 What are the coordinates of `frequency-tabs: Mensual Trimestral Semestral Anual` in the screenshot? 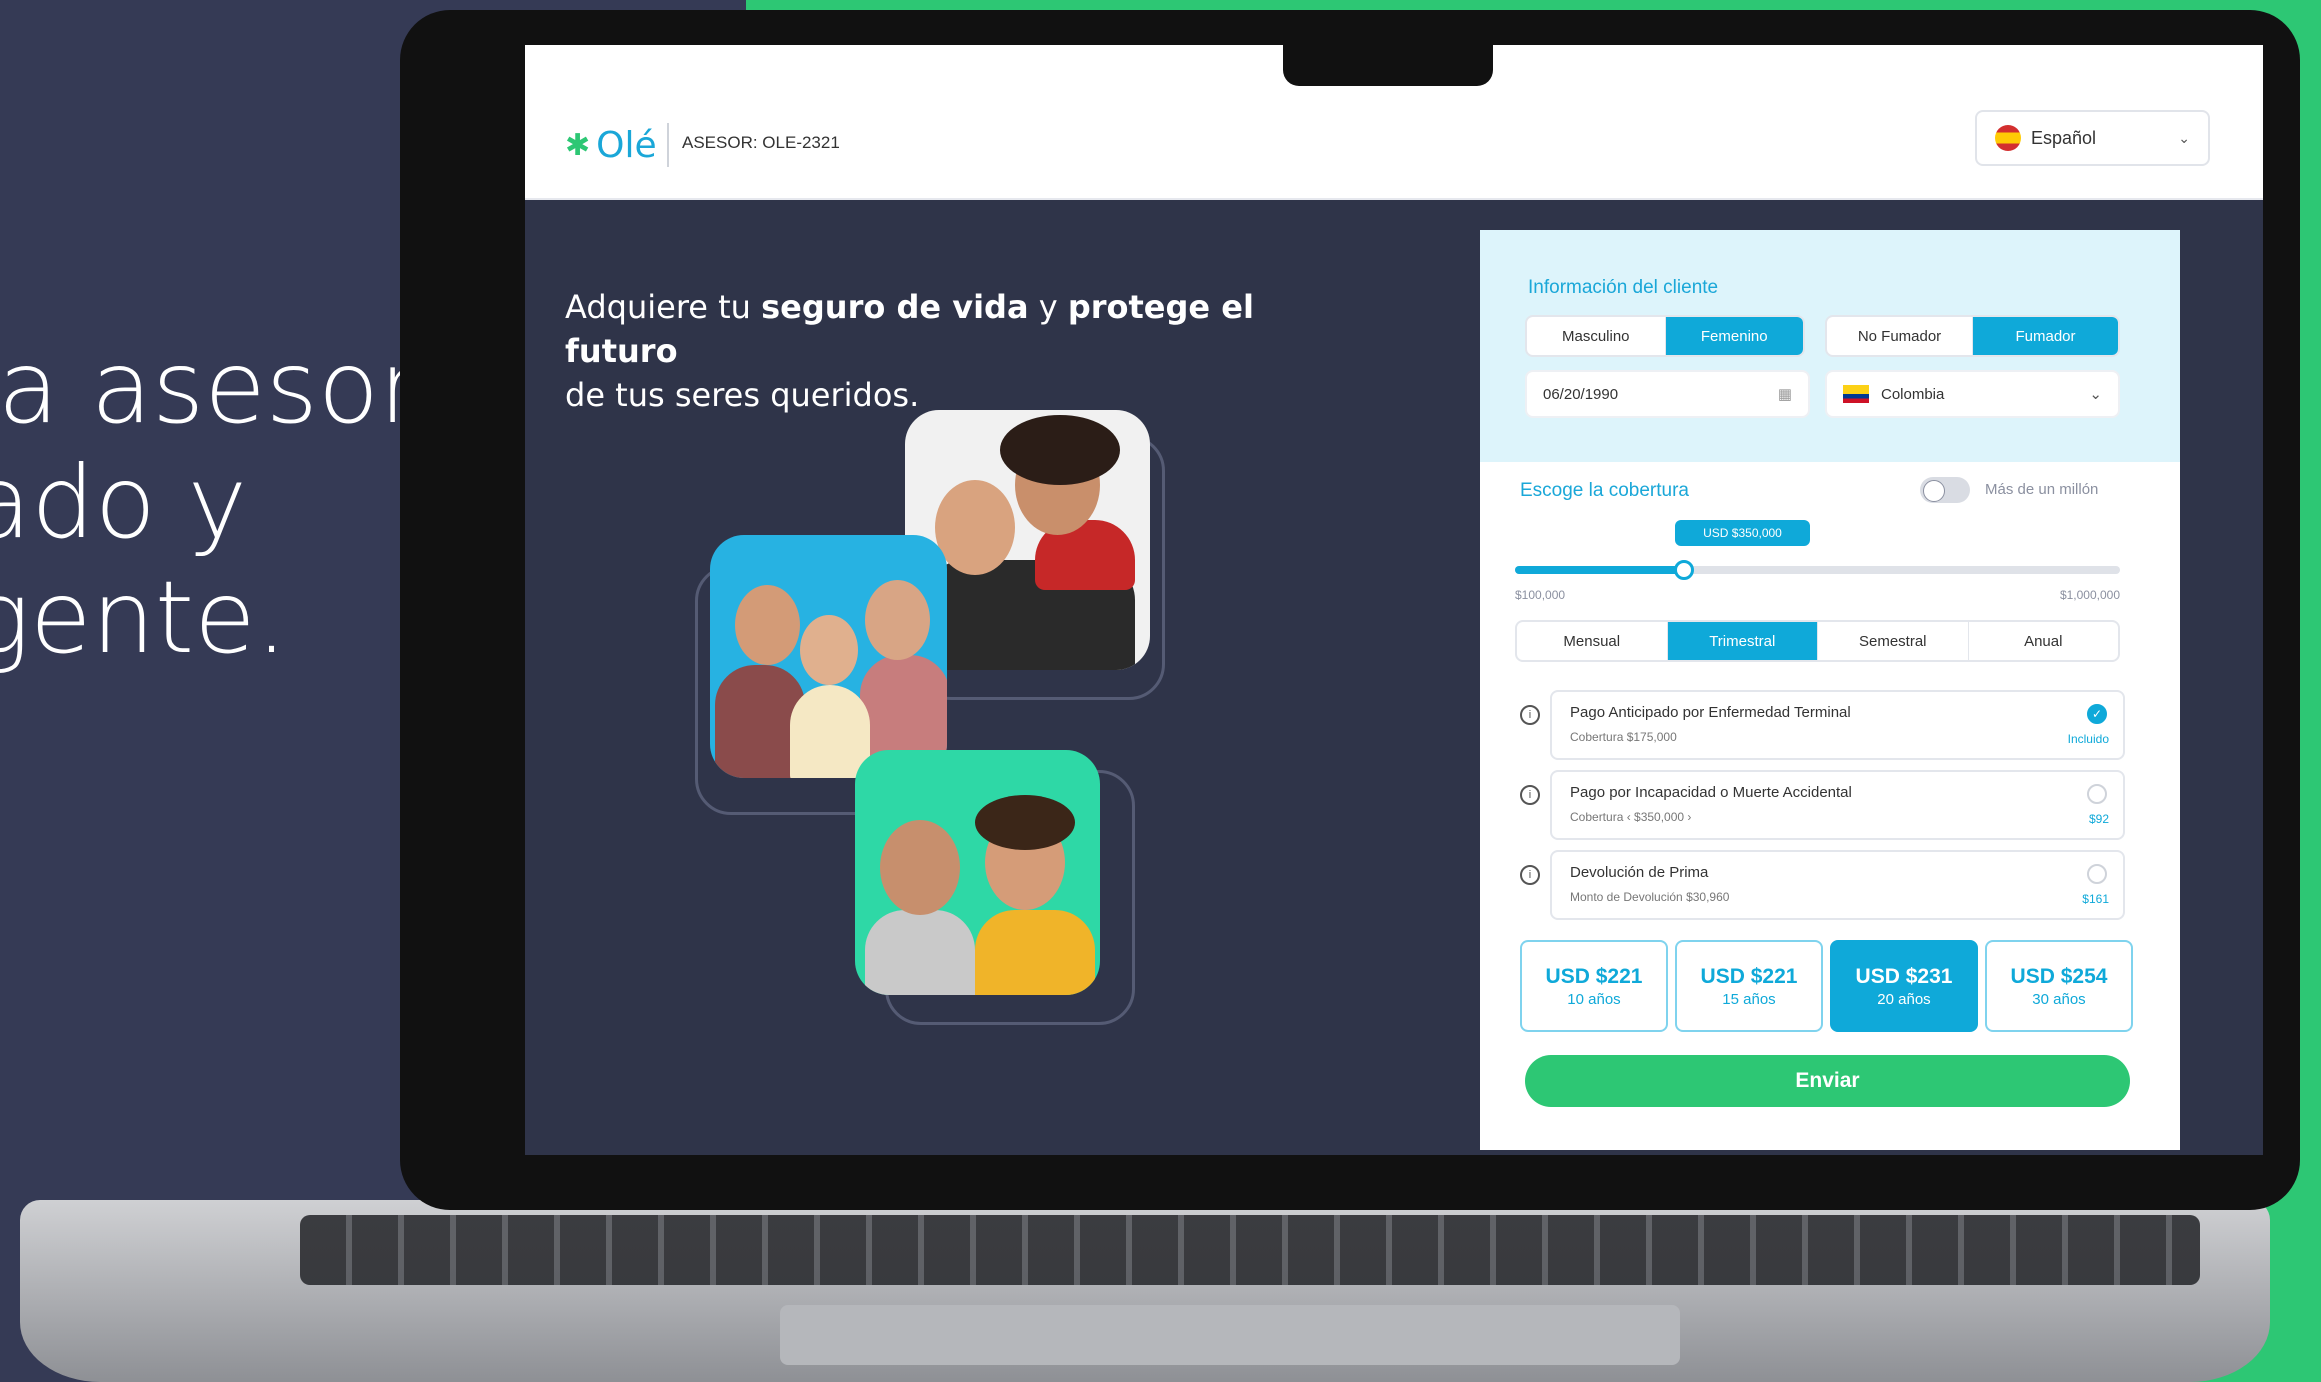 It's located at (1817, 641).